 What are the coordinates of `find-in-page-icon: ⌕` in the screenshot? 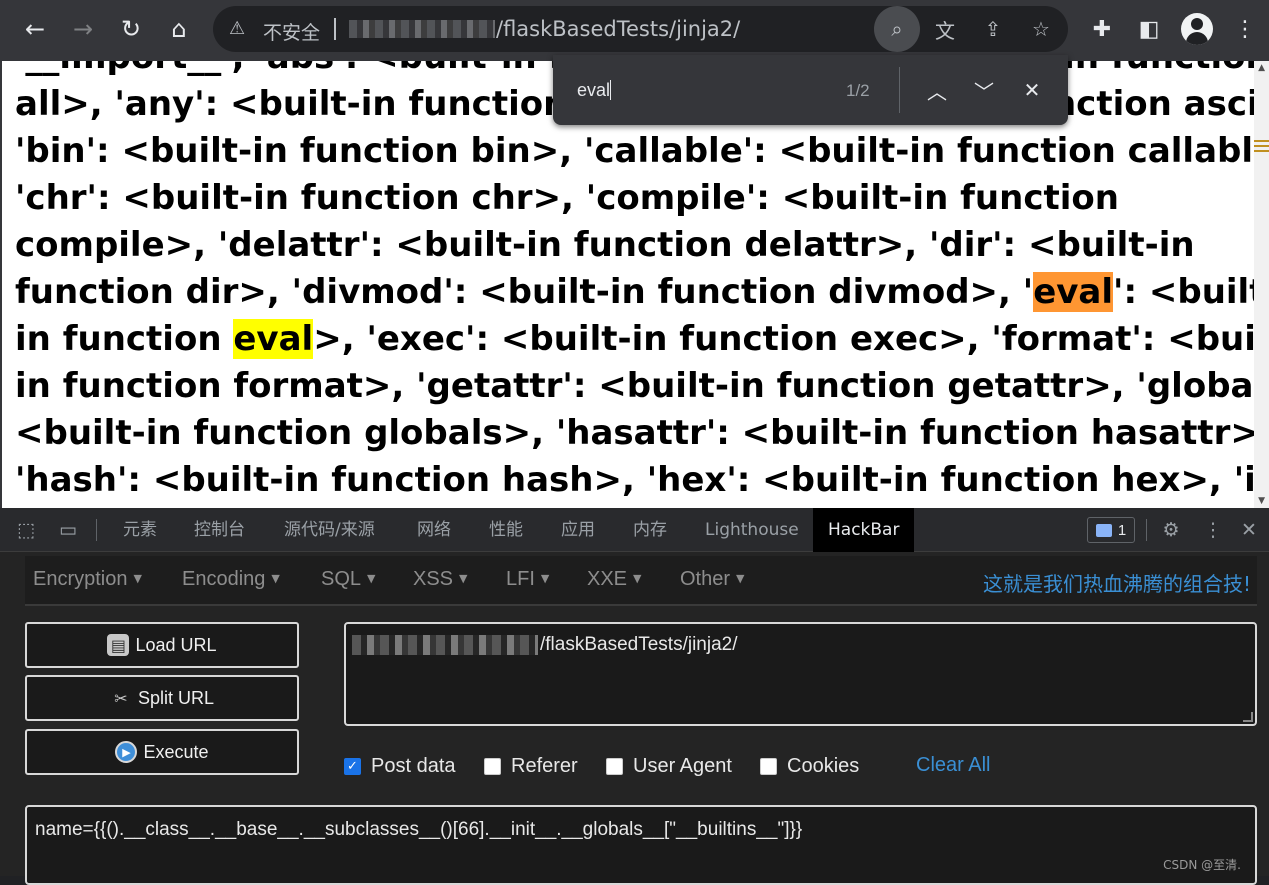 It's located at (897, 29).